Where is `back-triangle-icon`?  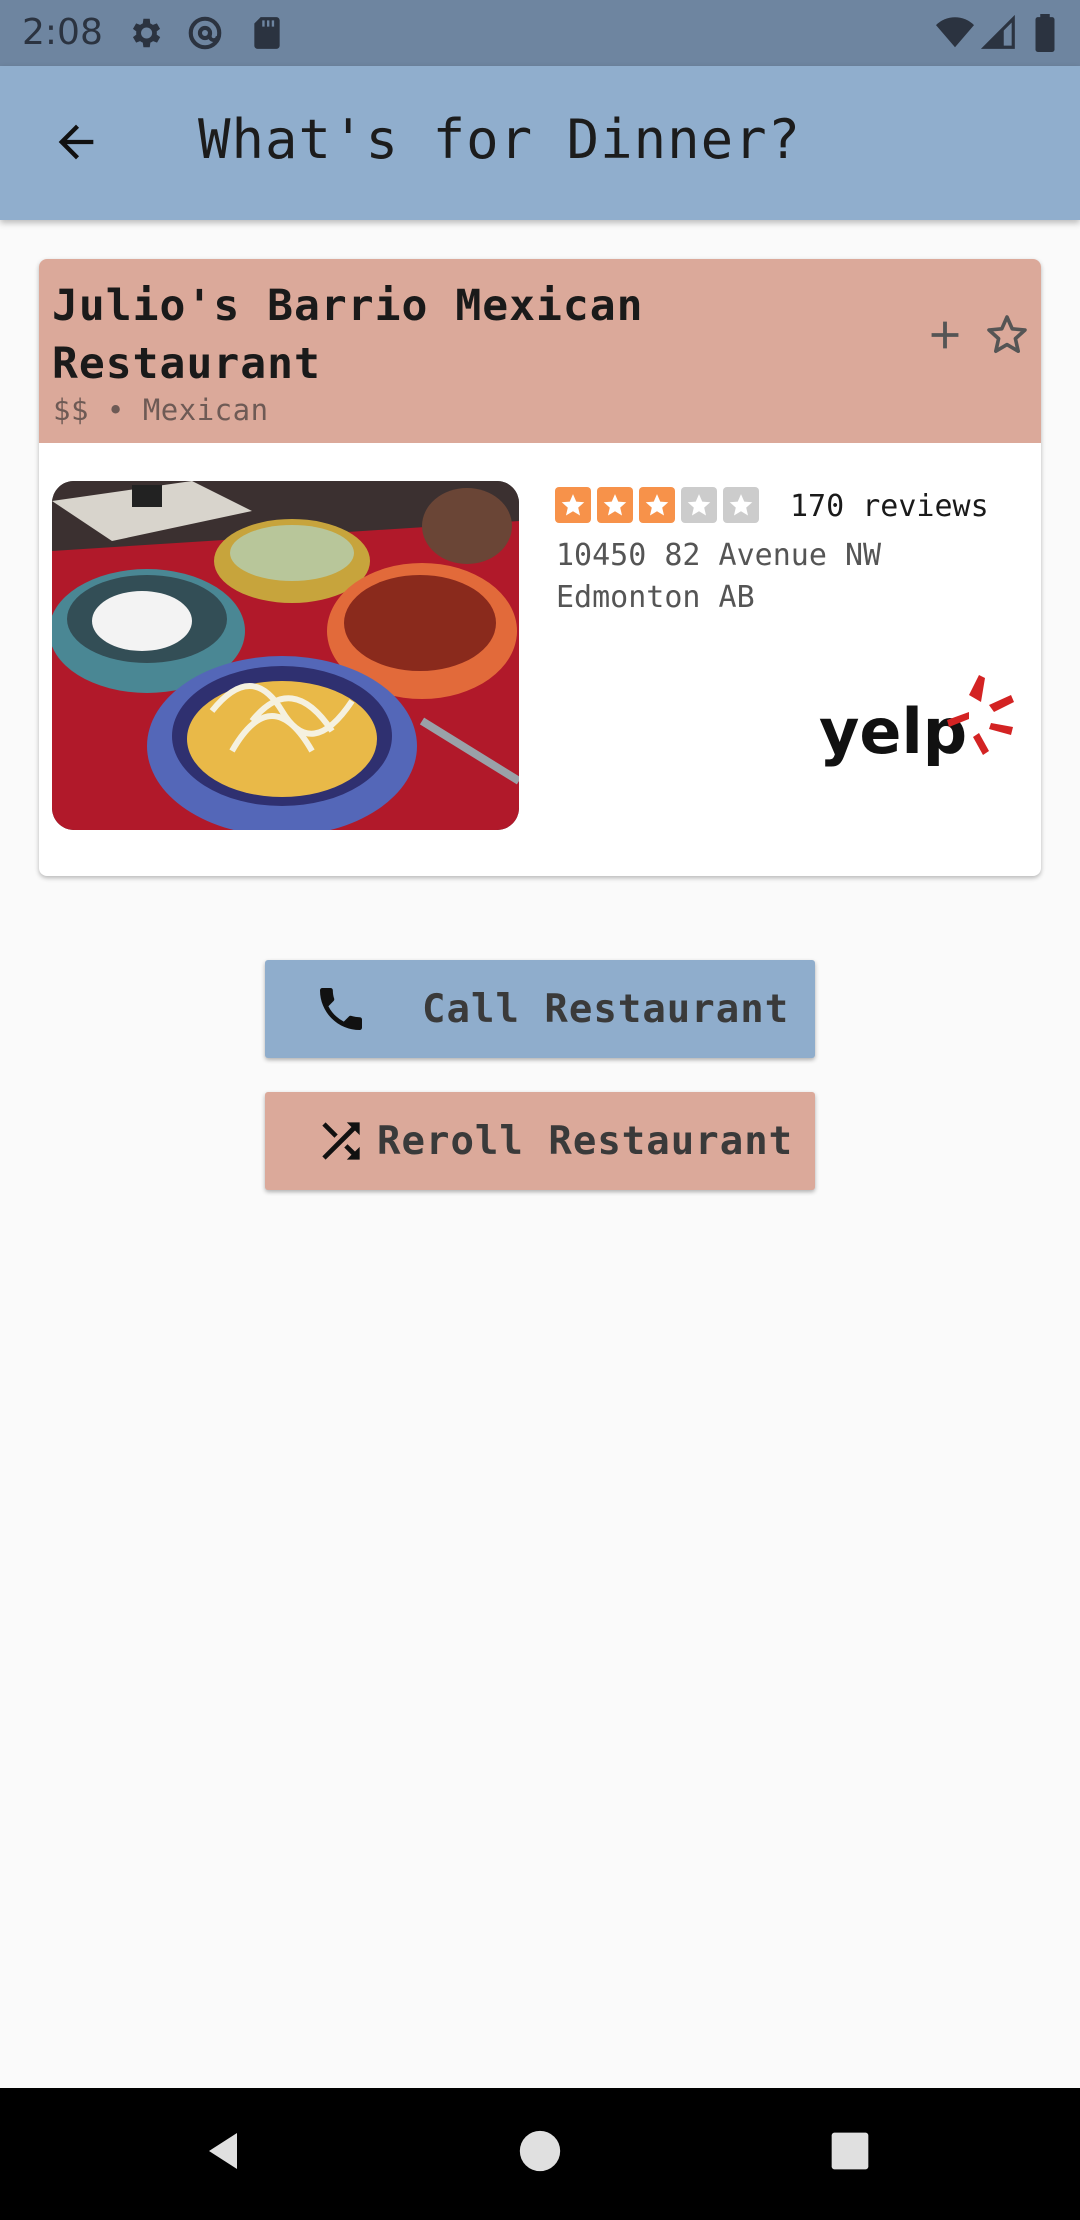 back-triangle-icon is located at coordinates (225, 2153).